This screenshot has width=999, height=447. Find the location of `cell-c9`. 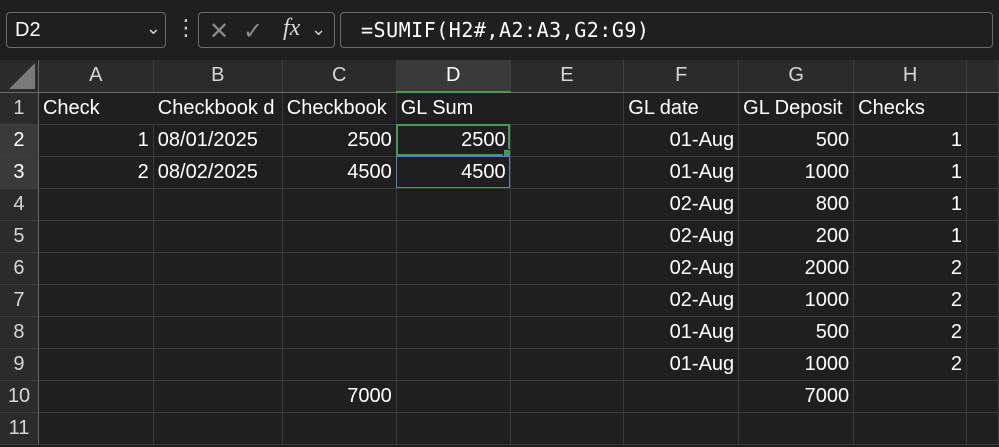

cell-c9 is located at coordinates (339, 364).